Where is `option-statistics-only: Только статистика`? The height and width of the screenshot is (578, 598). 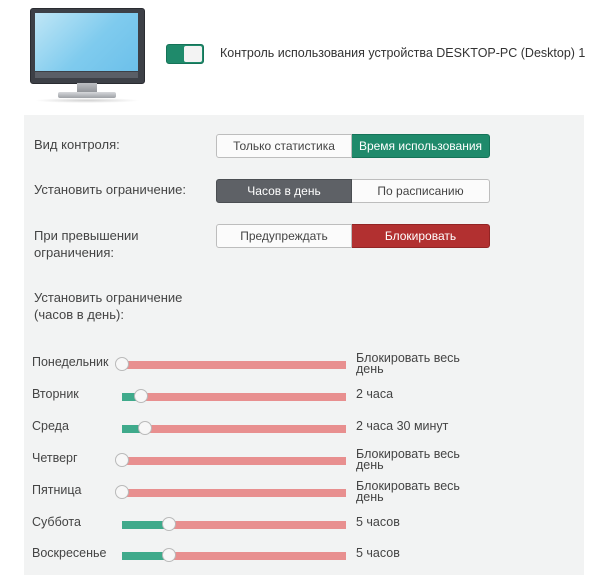 option-statistics-only: Только статистика is located at coordinates (284, 146).